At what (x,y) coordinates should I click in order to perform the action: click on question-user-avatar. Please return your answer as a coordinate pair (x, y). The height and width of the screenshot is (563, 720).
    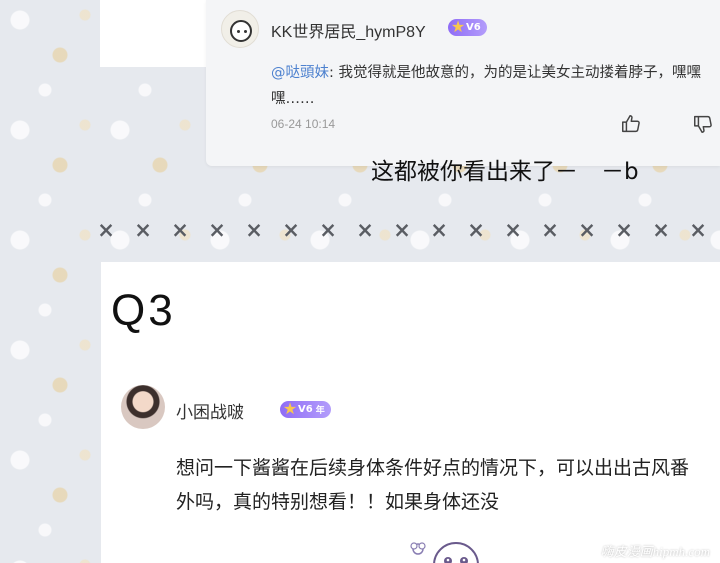
    Looking at the image, I should click on (143, 407).